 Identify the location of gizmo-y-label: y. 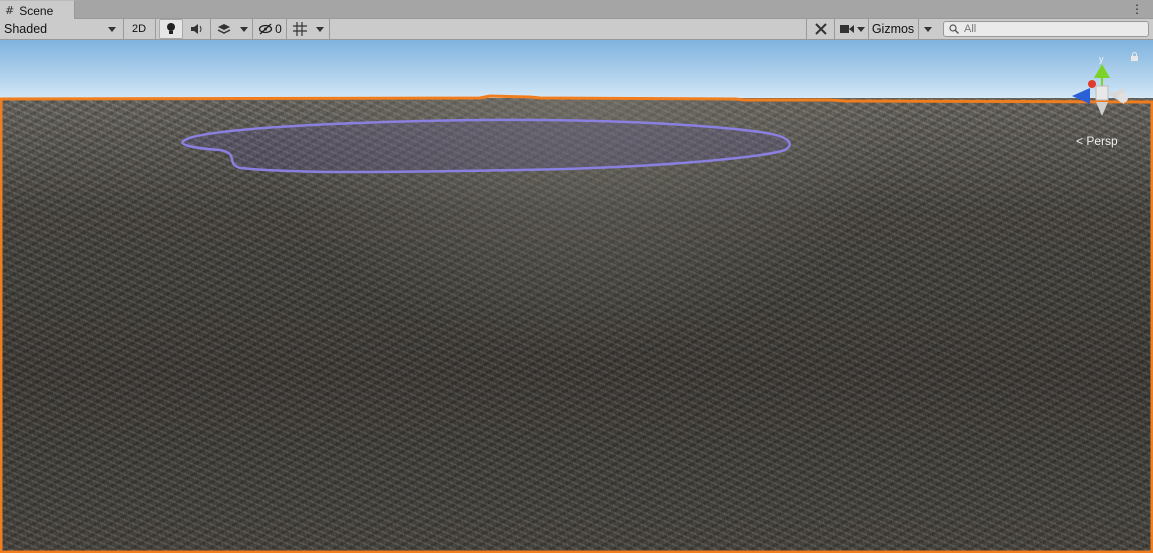
(1101, 59).